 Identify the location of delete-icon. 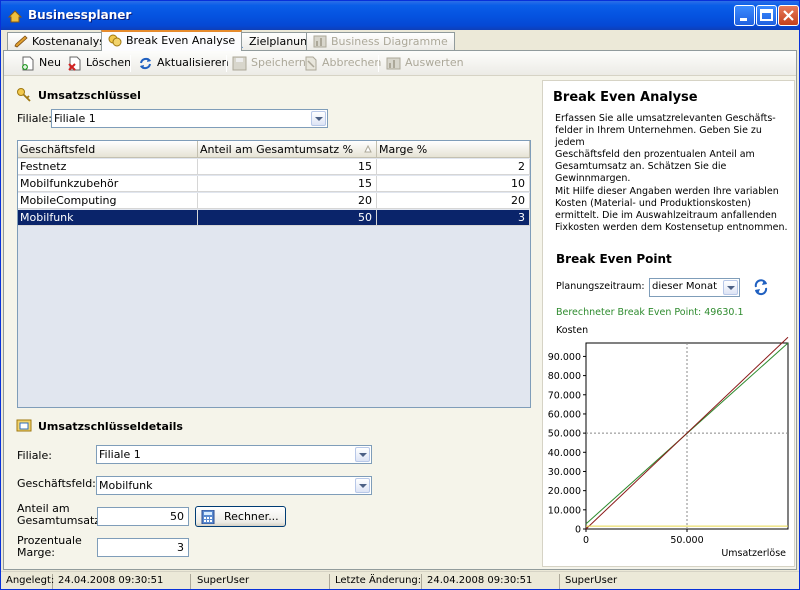
(74, 63).